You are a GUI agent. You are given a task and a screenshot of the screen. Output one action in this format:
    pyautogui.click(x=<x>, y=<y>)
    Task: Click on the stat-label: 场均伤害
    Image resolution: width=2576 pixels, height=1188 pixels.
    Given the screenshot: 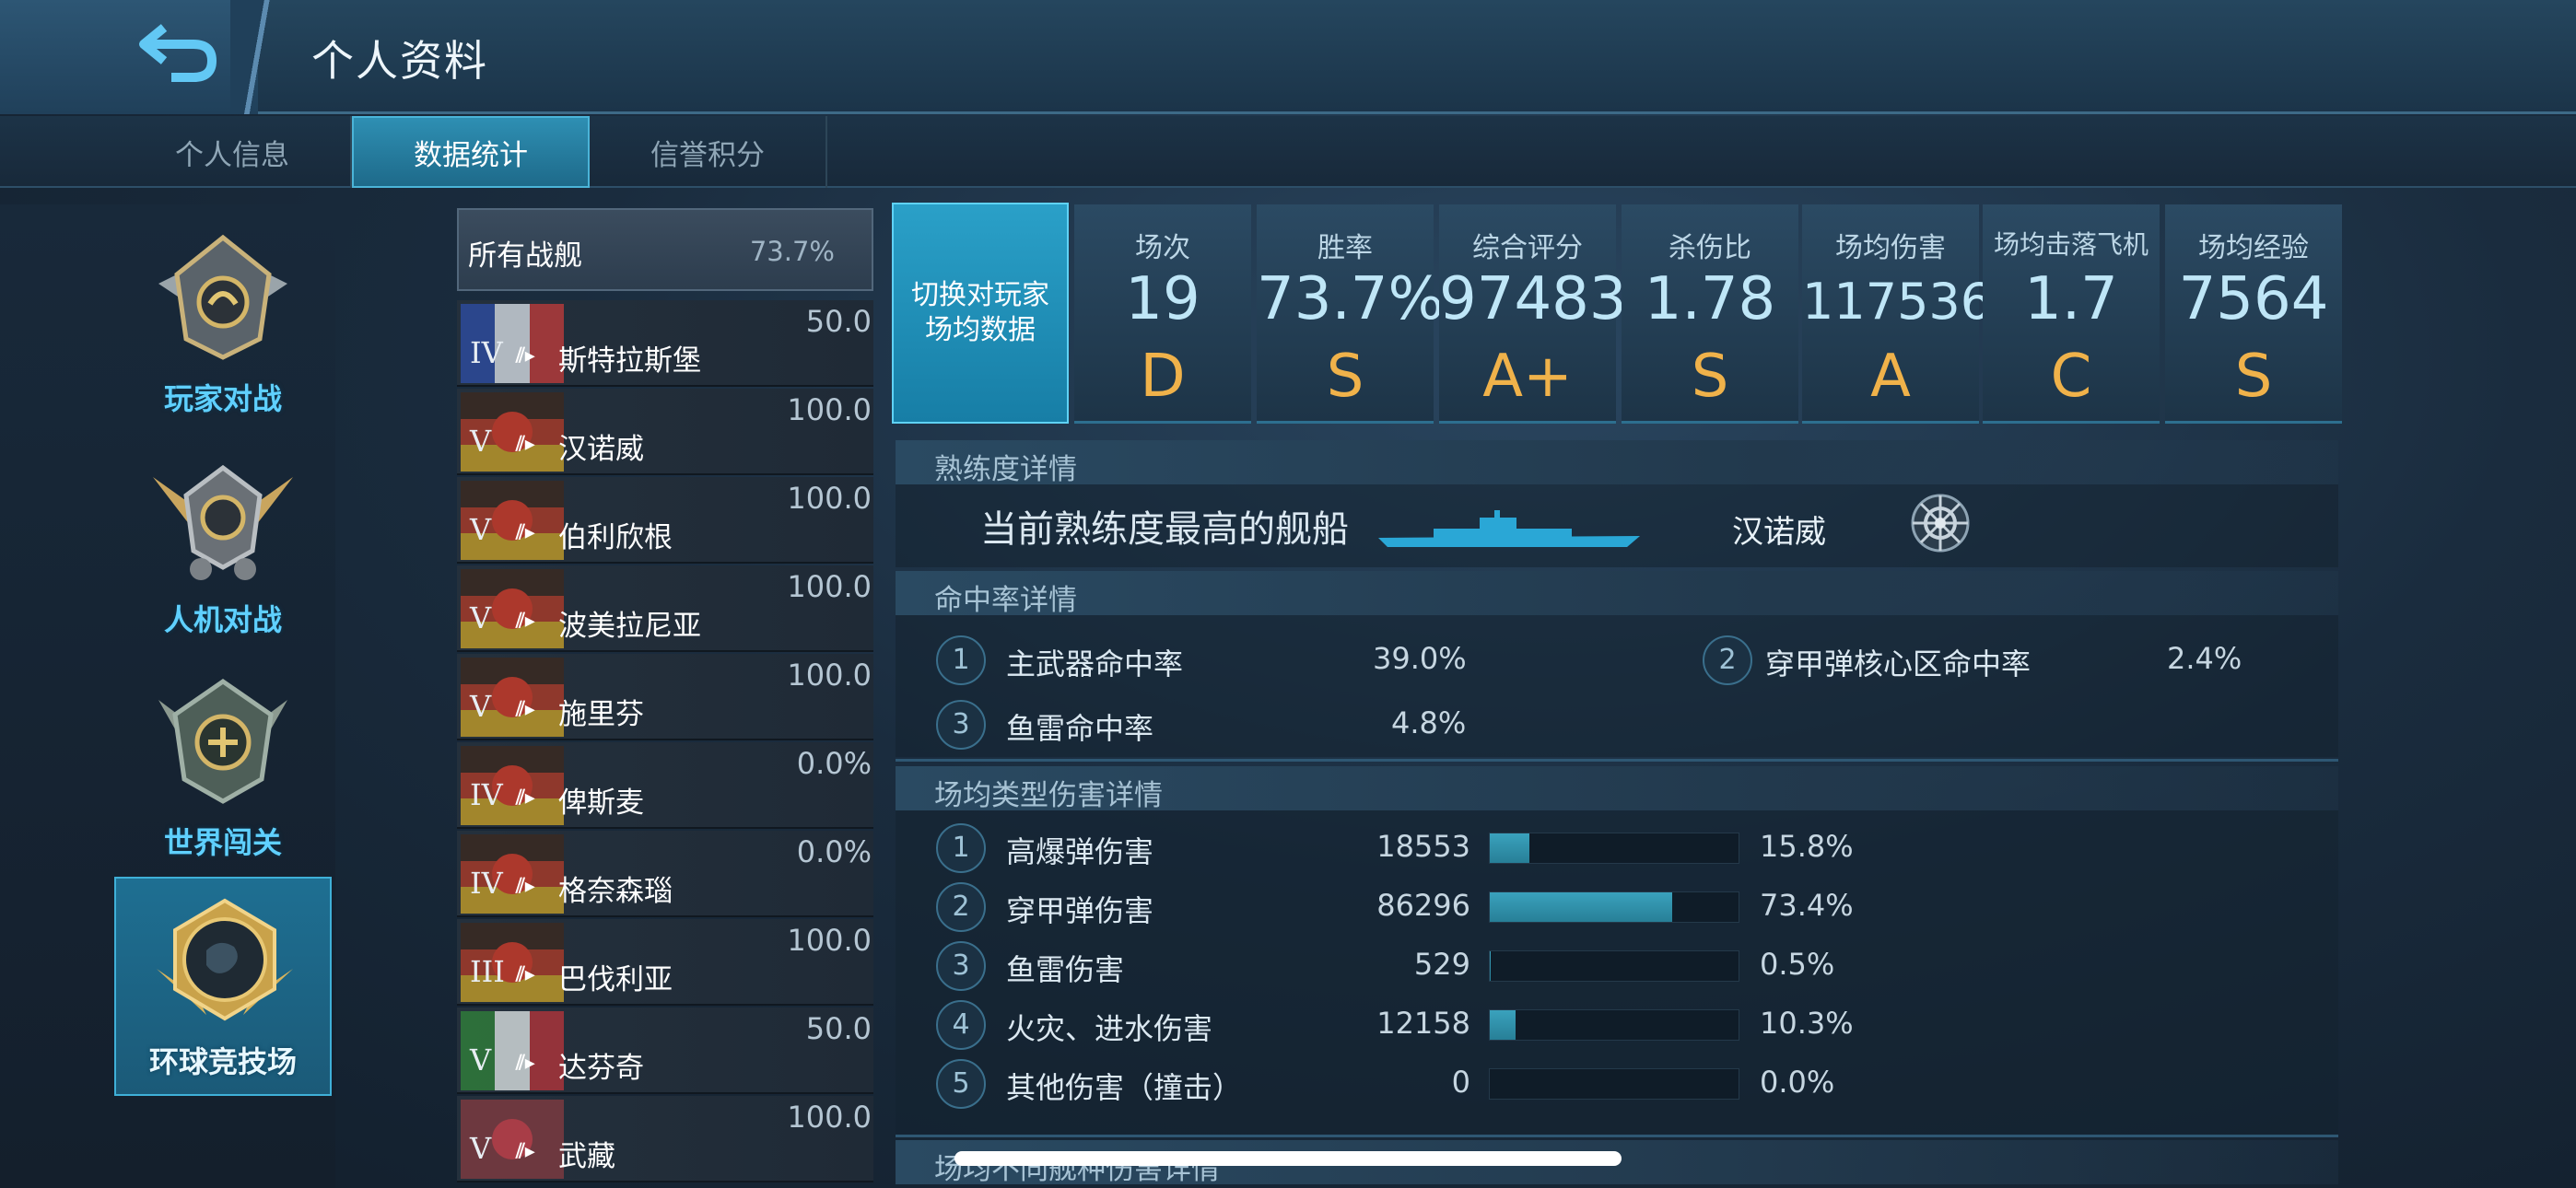 What is the action you would take?
    pyautogui.click(x=1891, y=248)
    